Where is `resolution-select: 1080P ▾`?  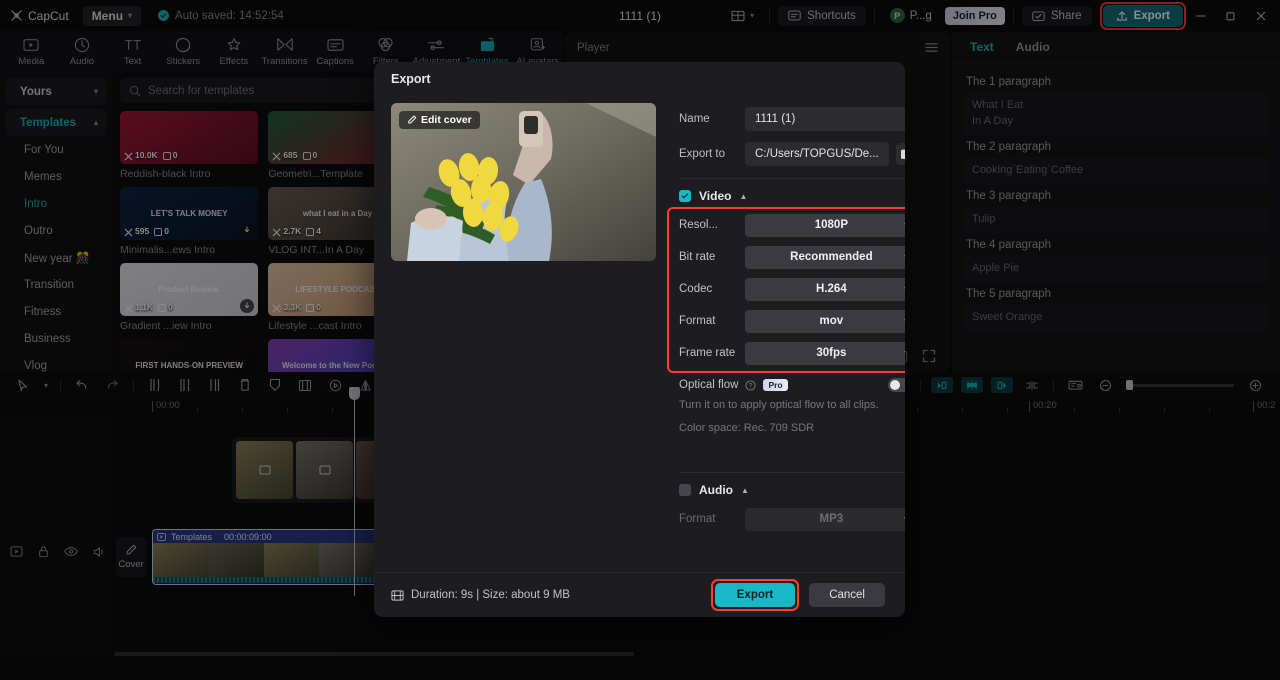 resolution-select: 1080P ▾ is located at coordinates (825, 225).